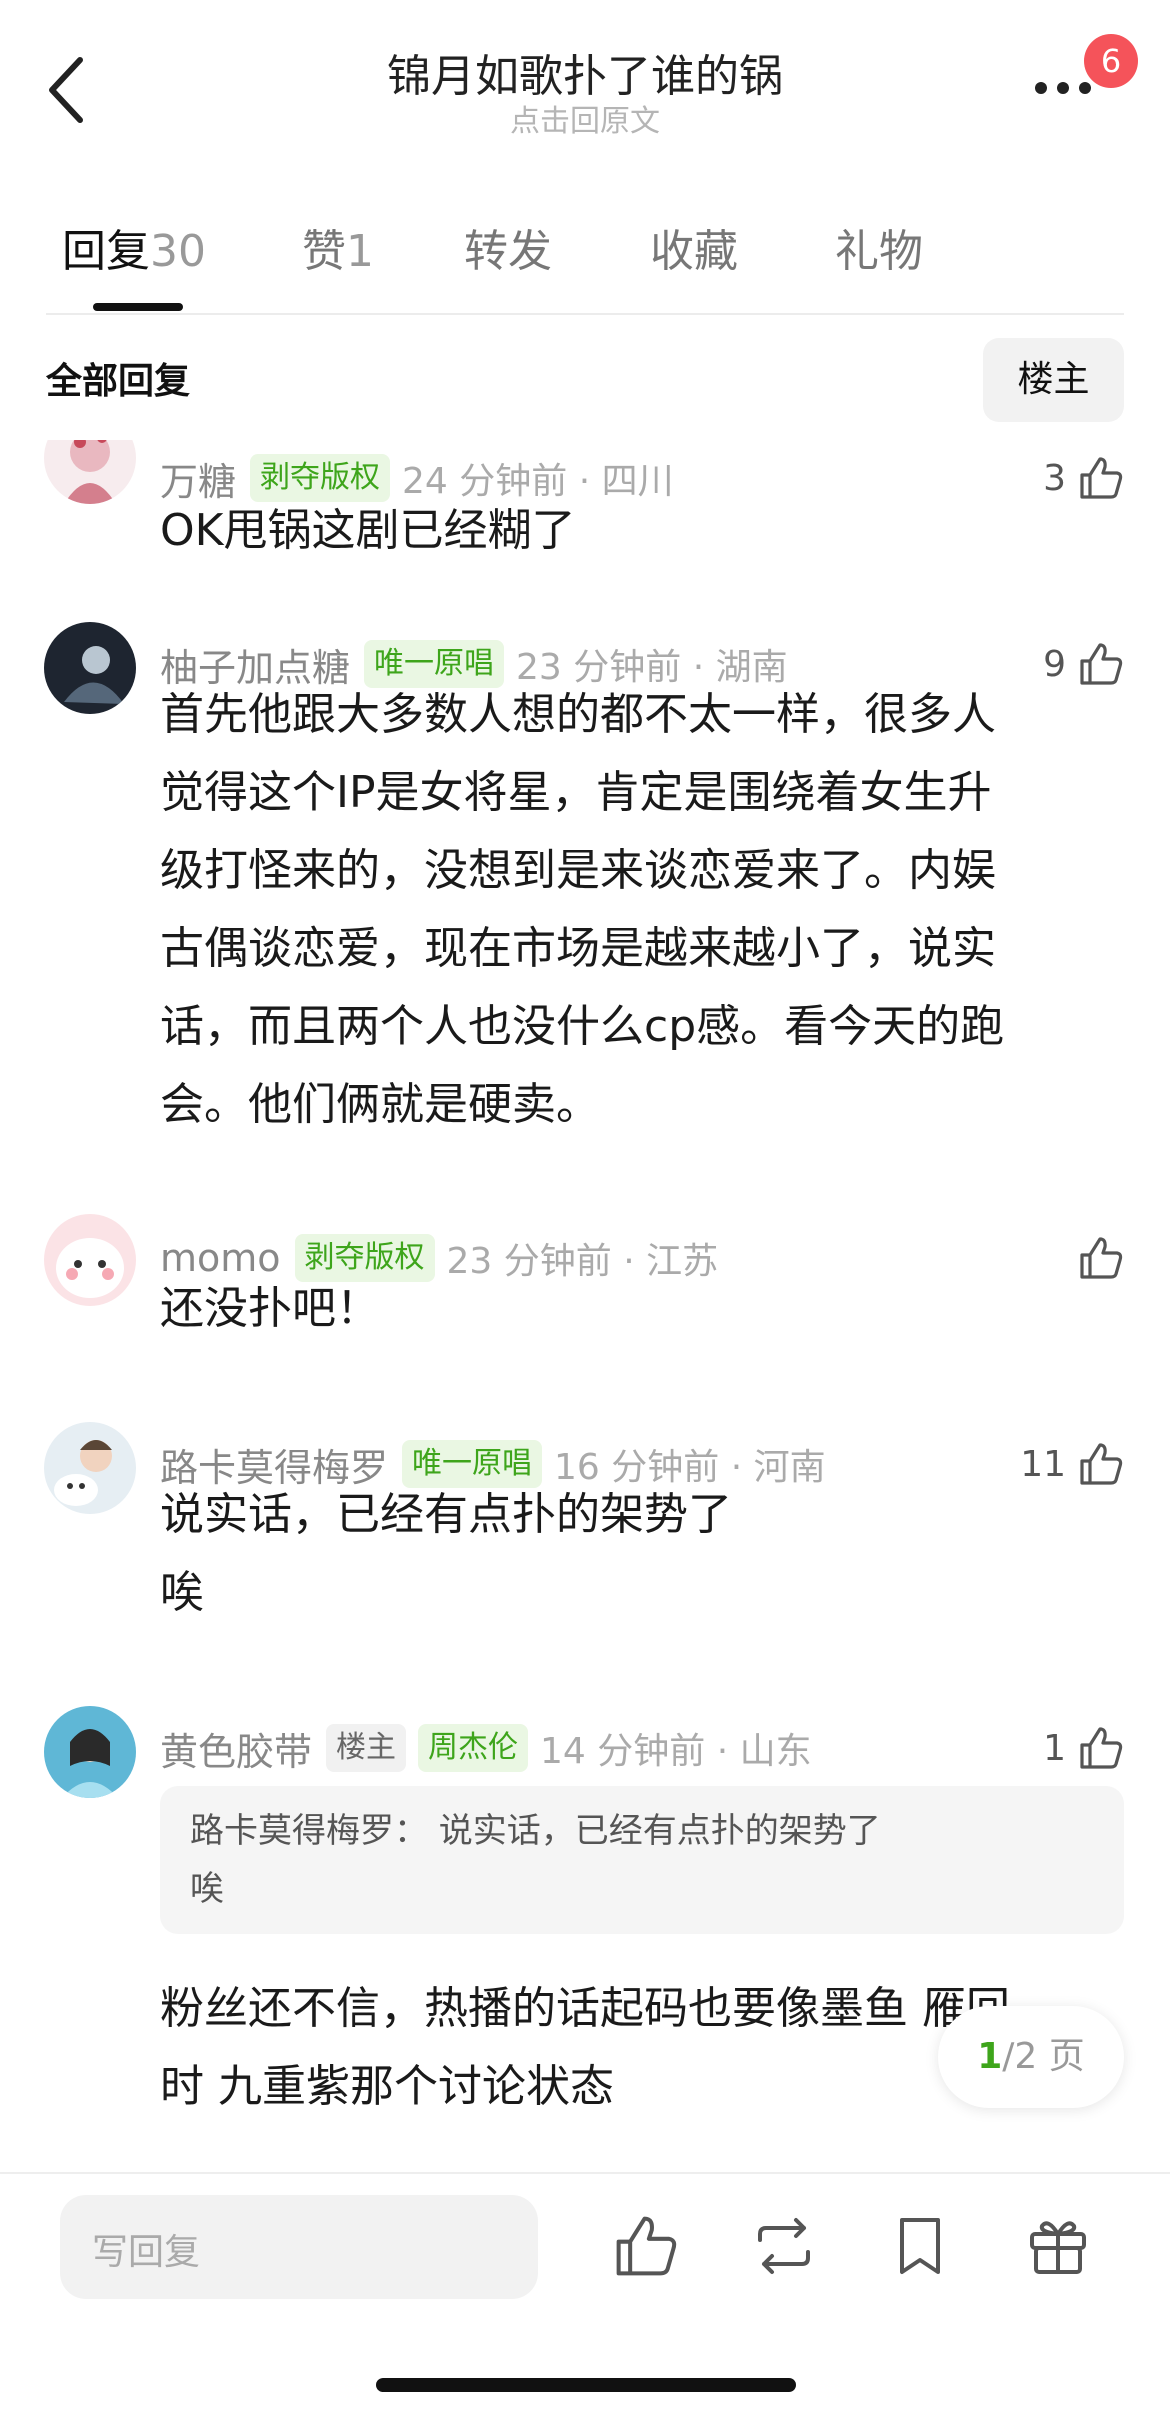  I want to click on tab-gifts: 礼物, so click(879, 247).